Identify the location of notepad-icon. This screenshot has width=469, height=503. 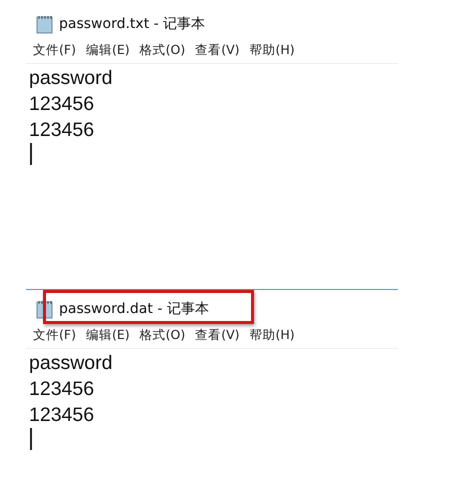
(44, 24).